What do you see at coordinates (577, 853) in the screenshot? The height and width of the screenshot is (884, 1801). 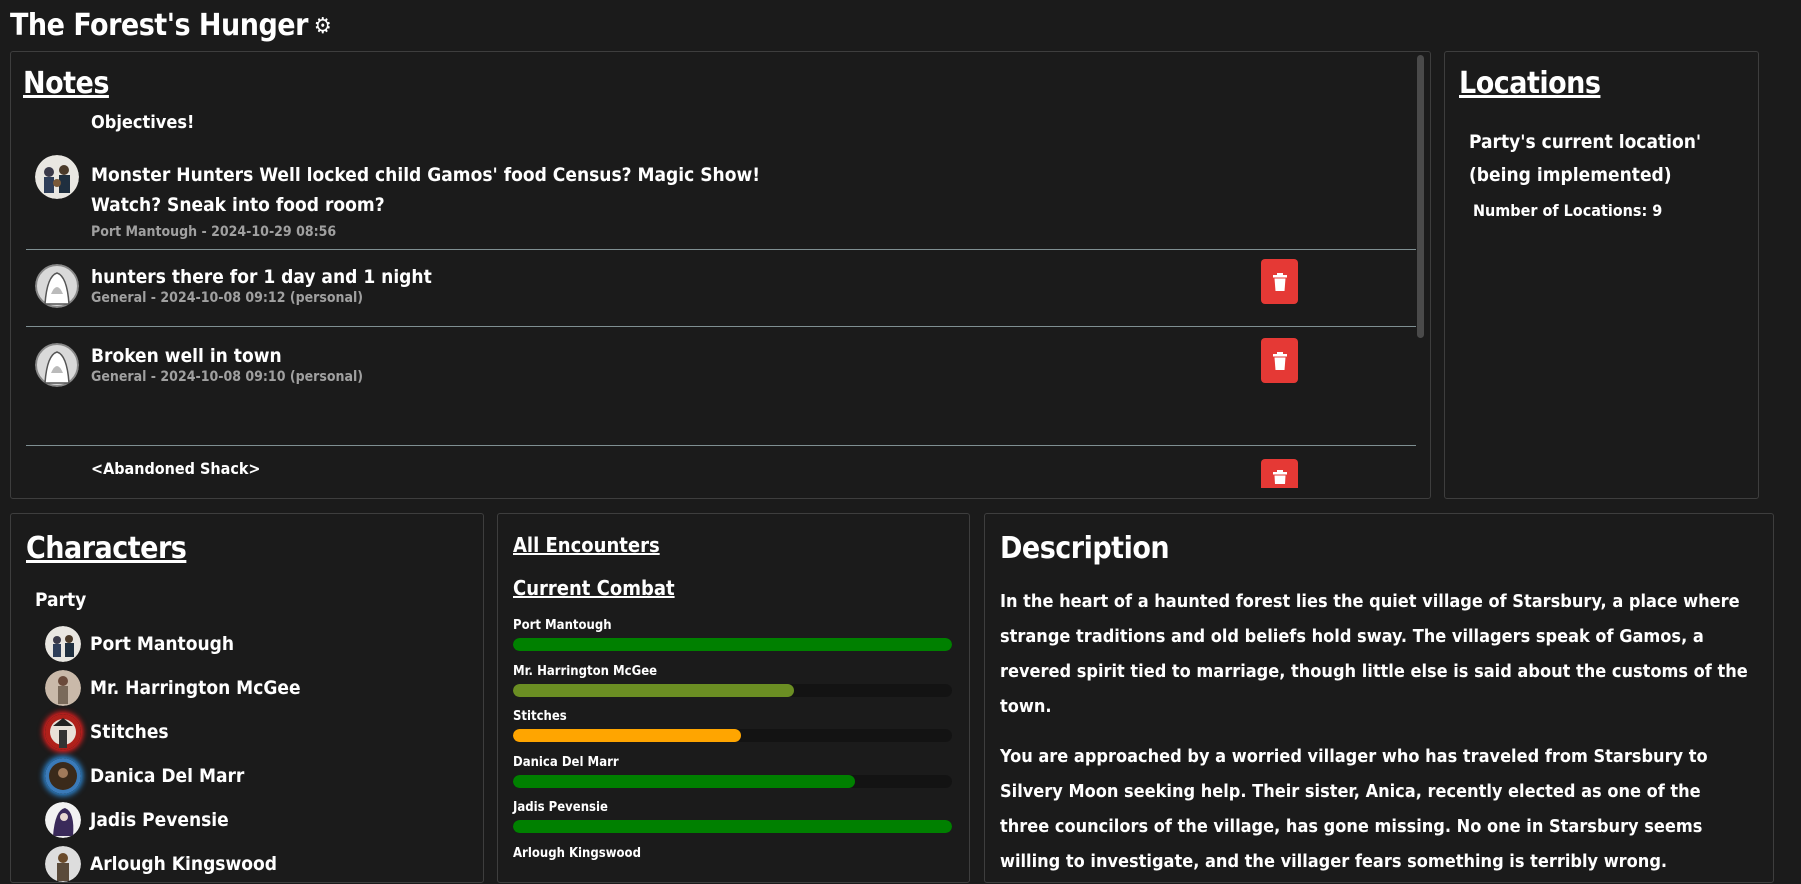 I see `combatant-name: Arlough Kingswood` at bounding box center [577, 853].